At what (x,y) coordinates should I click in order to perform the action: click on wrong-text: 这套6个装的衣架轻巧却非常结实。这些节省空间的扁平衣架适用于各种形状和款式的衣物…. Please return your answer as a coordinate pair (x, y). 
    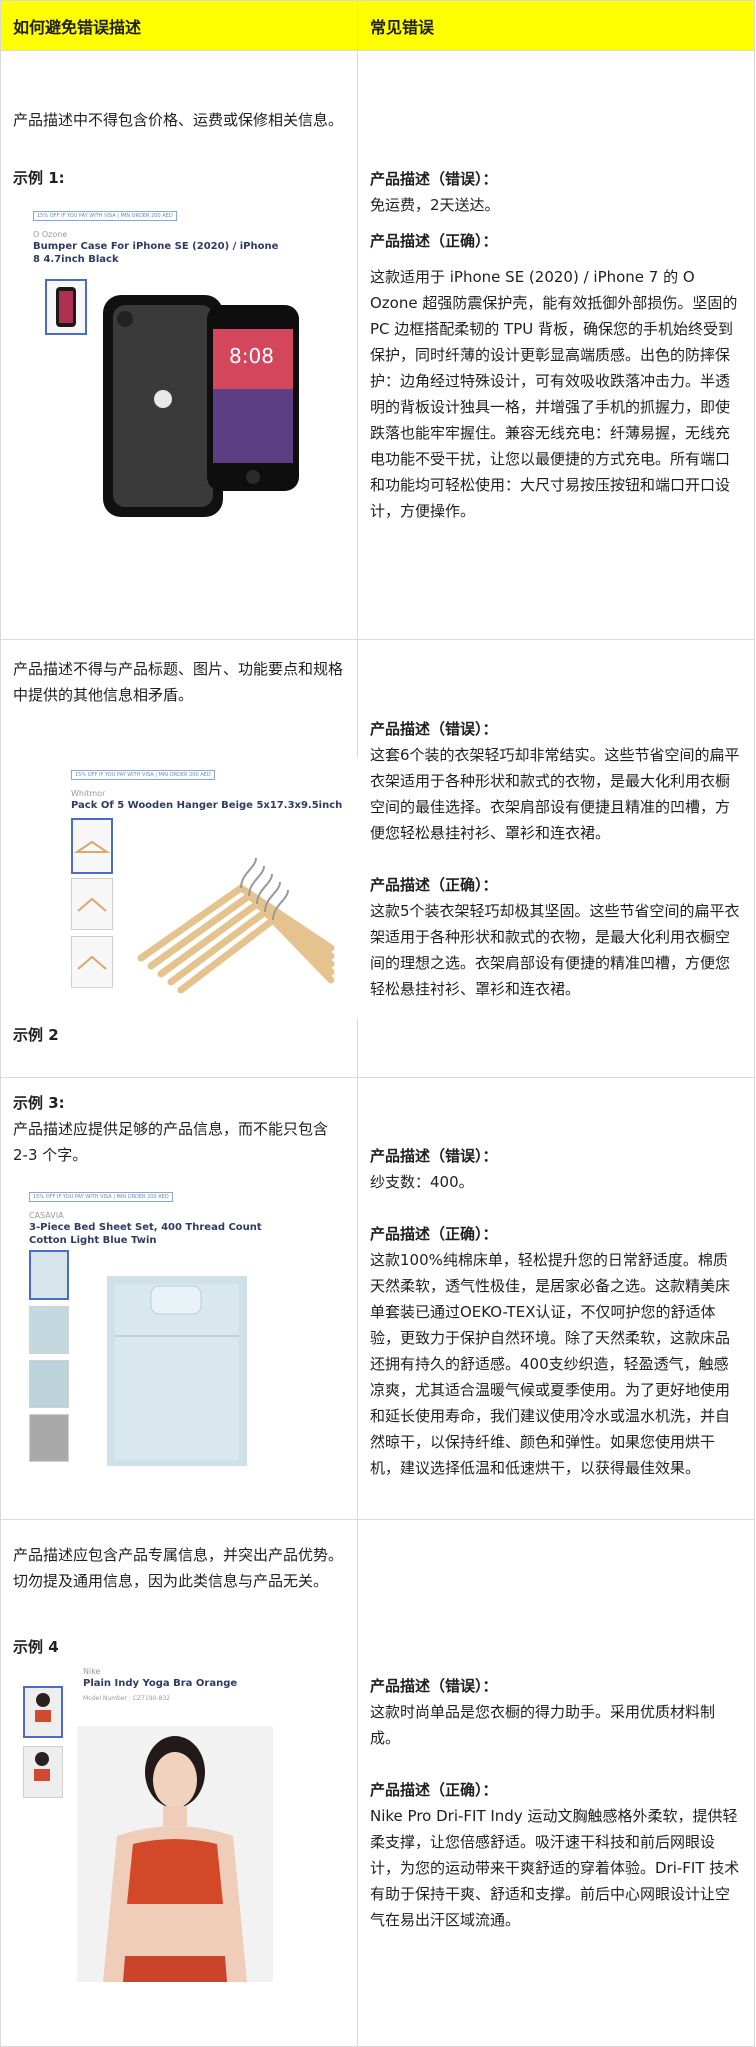
    Looking at the image, I should click on (555, 793).